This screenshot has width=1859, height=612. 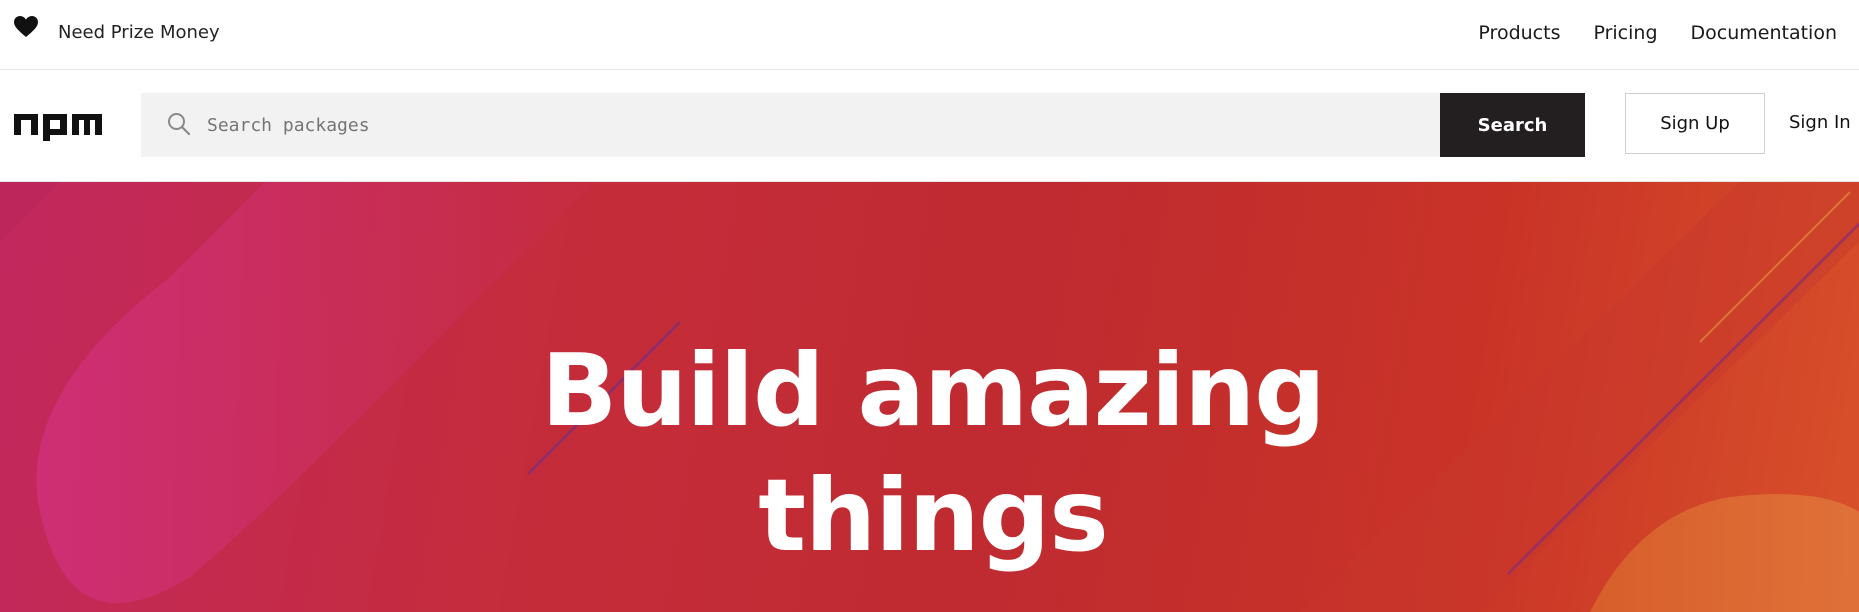 I want to click on hero-title-line-1: Build amazing, so click(x=933, y=390).